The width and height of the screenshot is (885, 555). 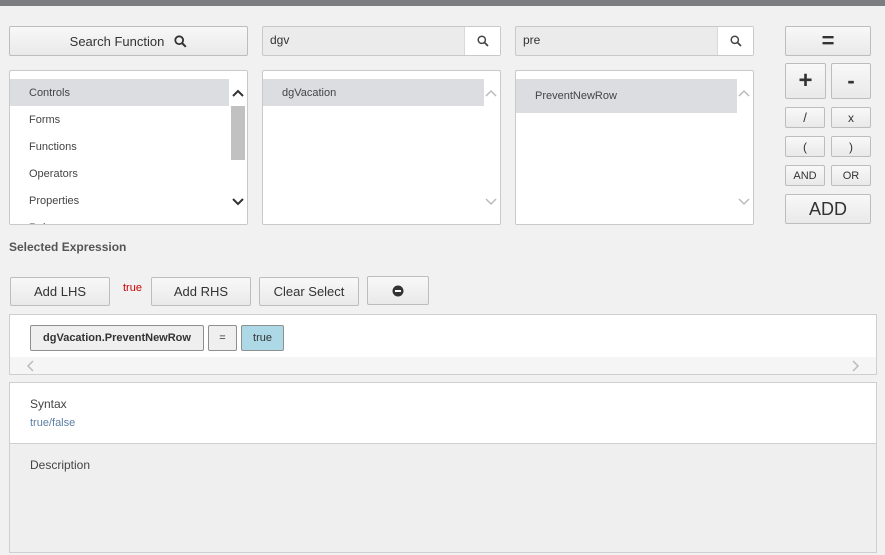 I want to click on minus-button: -, so click(x=851, y=81).